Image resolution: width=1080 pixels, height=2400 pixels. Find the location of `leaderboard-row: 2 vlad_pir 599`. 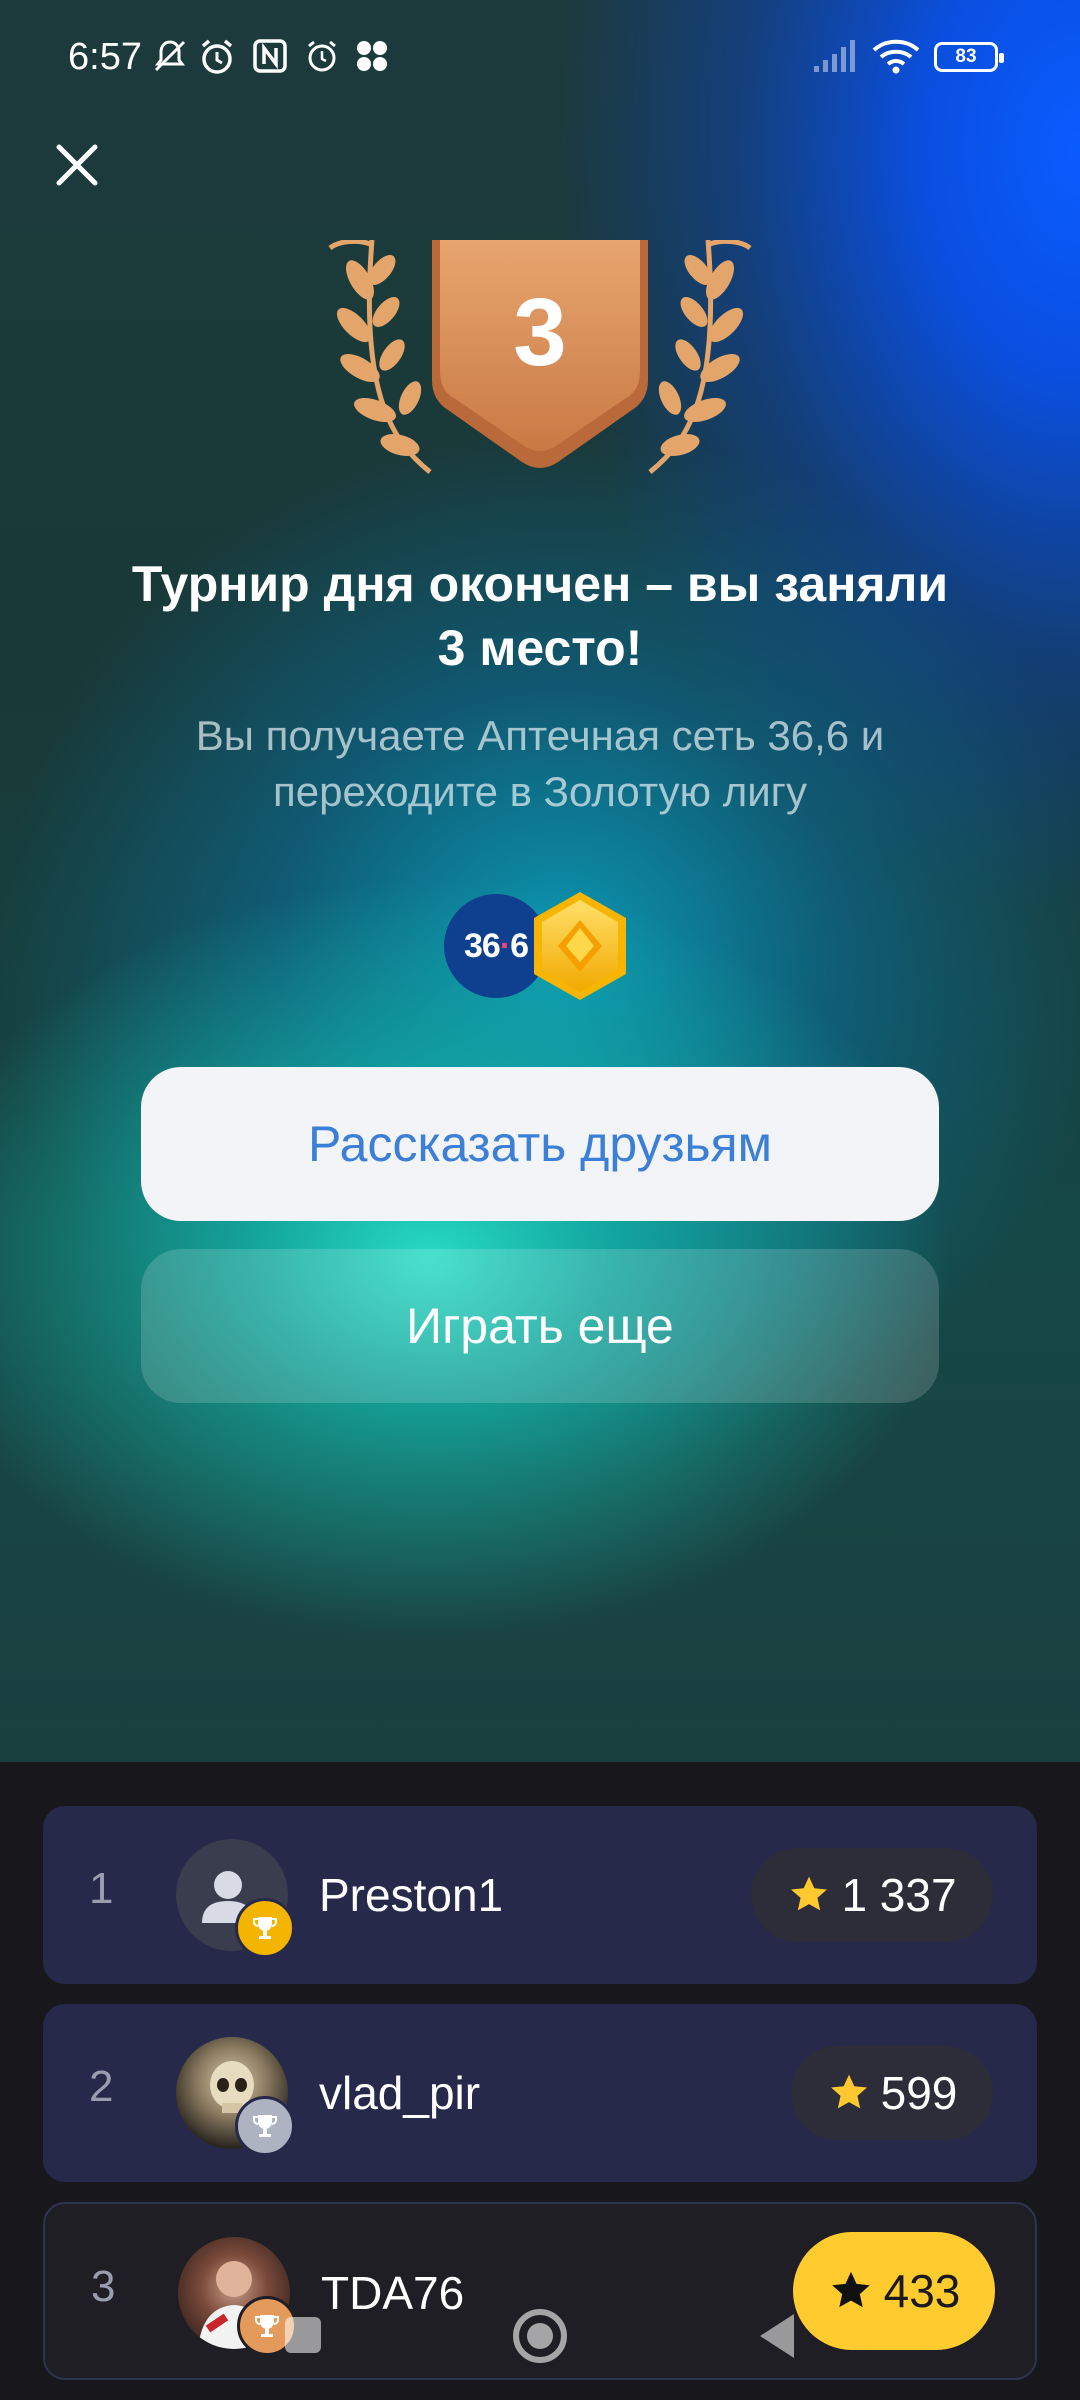

leaderboard-row: 2 vlad_pir 599 is located at coordinates (540, 2093).